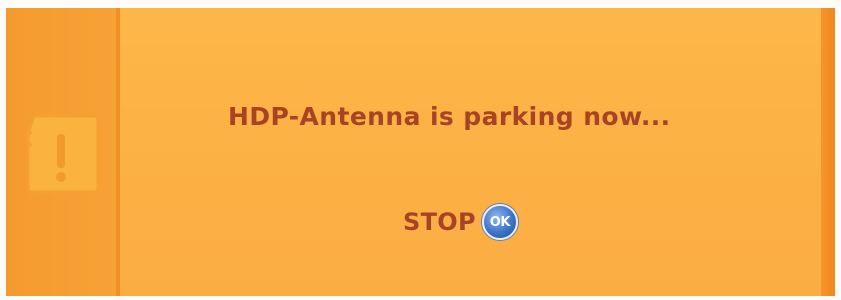 The height and width of the screenshot is (300, 841). I want to click on right-side-panel, so click(828, 152).